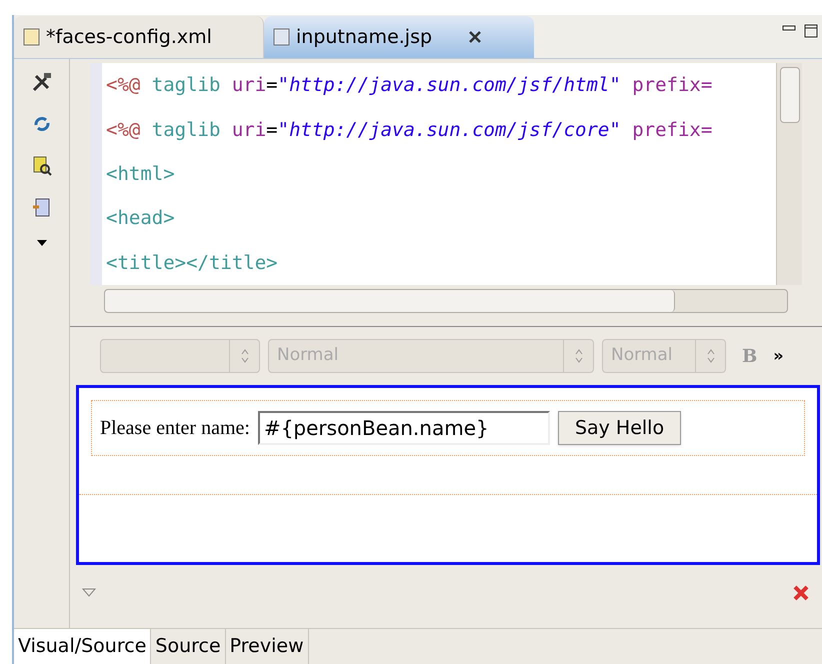 This screenshot has width=822, height=664. What do you see at coordinates (41, 208) in the screenshot?
I see `document-icon` at bounding box center [41, 208].